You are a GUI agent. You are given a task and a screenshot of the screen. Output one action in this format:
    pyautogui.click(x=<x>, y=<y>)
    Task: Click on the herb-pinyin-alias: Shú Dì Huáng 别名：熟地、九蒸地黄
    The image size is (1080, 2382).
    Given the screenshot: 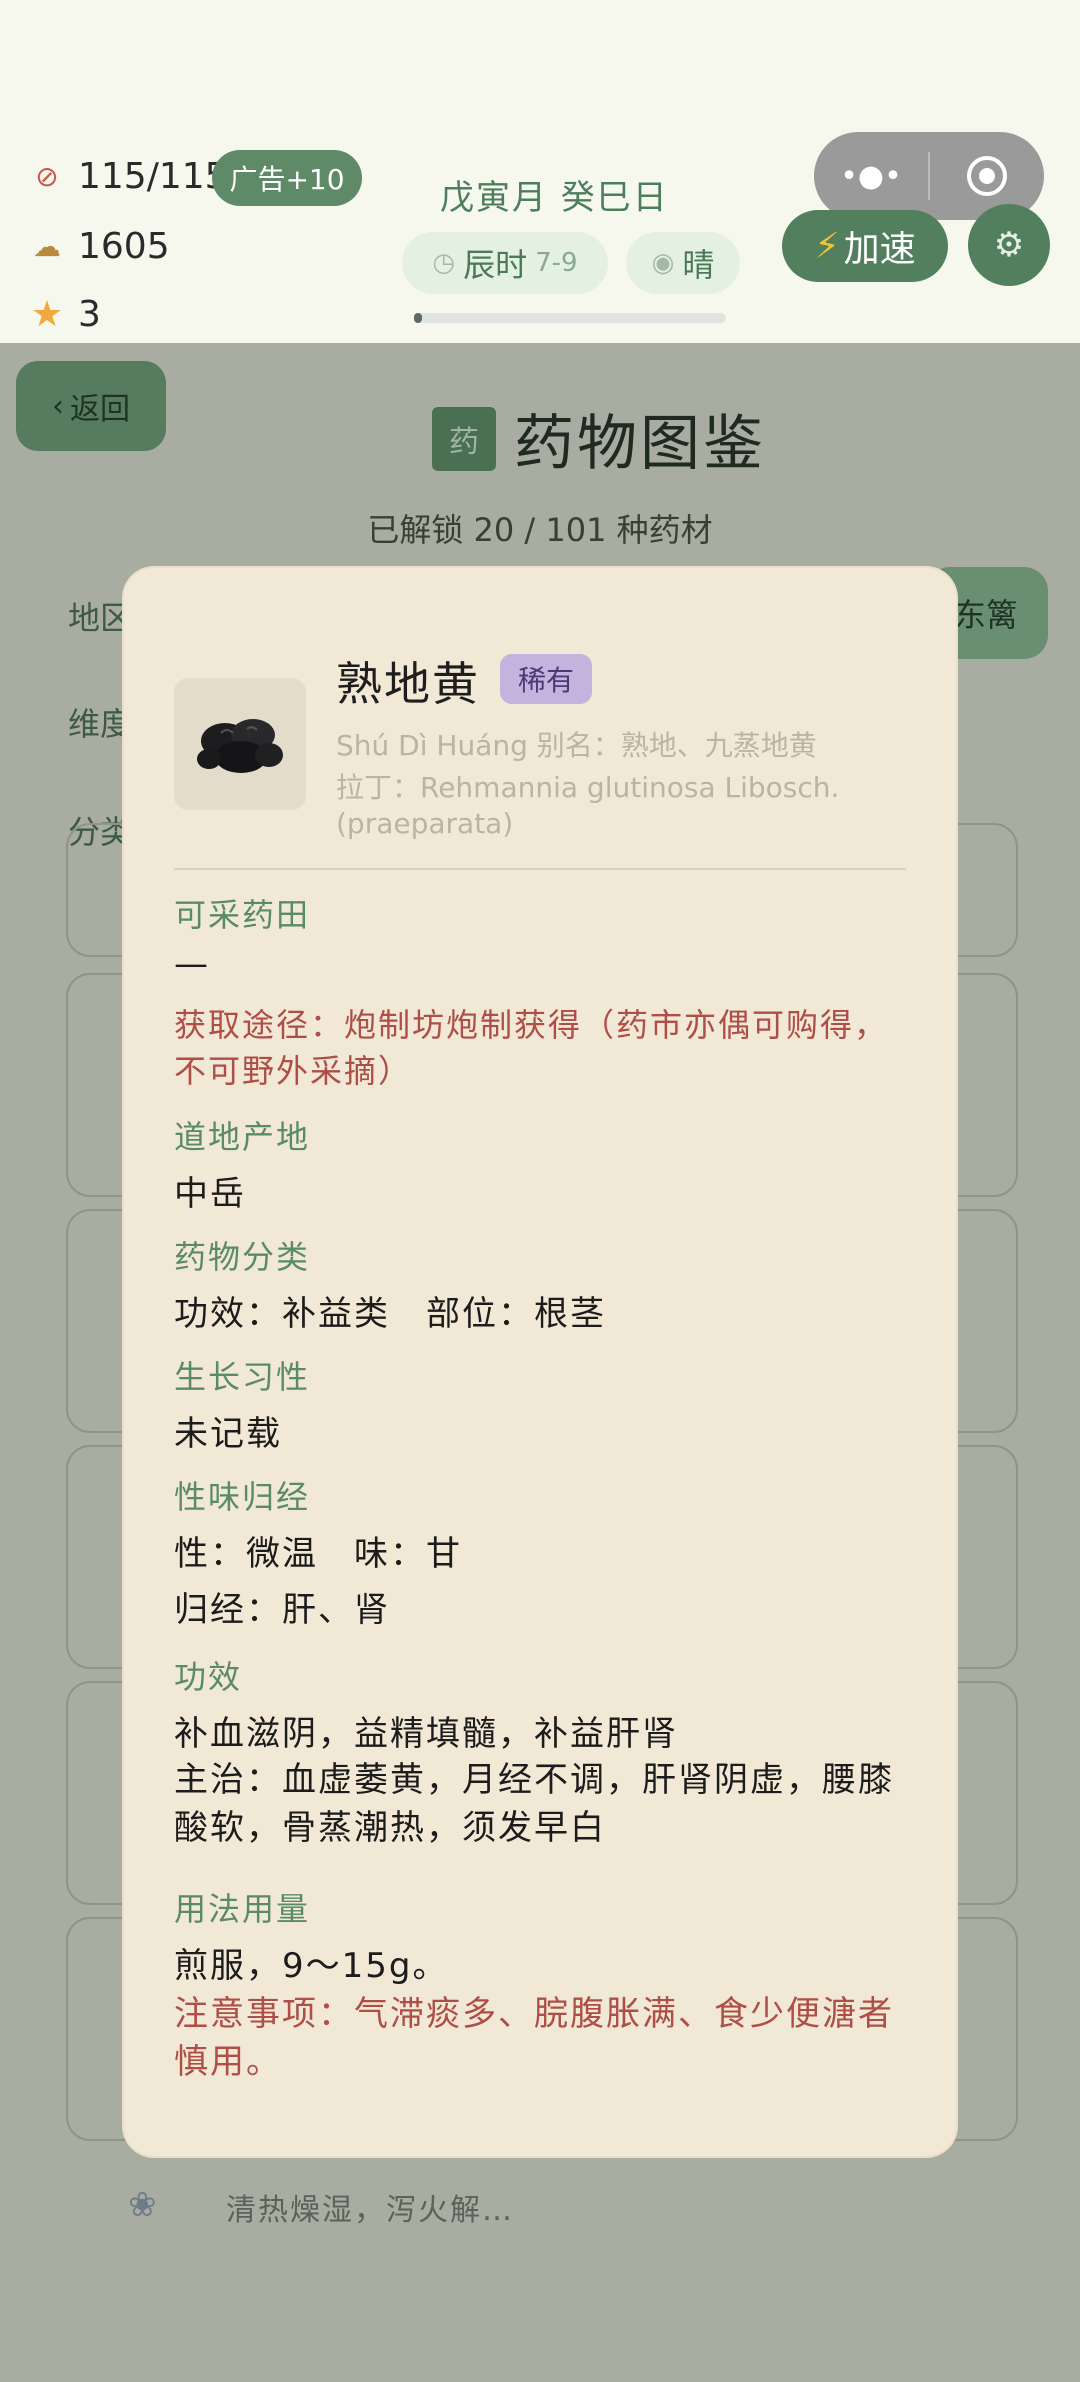 What is the action you would take?
    pyautogui.click(x=576, y=745)
    